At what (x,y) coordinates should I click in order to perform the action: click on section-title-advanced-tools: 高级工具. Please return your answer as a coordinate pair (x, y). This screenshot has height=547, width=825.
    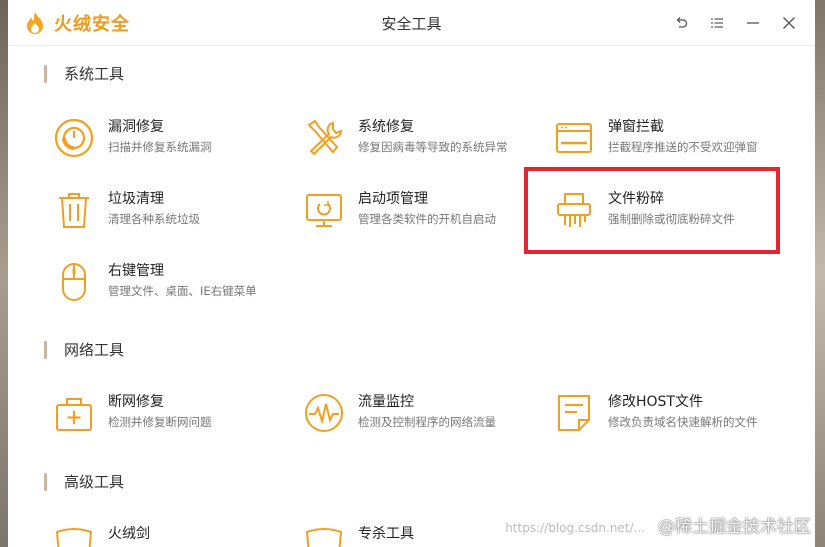
    Looking at the image, I should click on (84, 482).